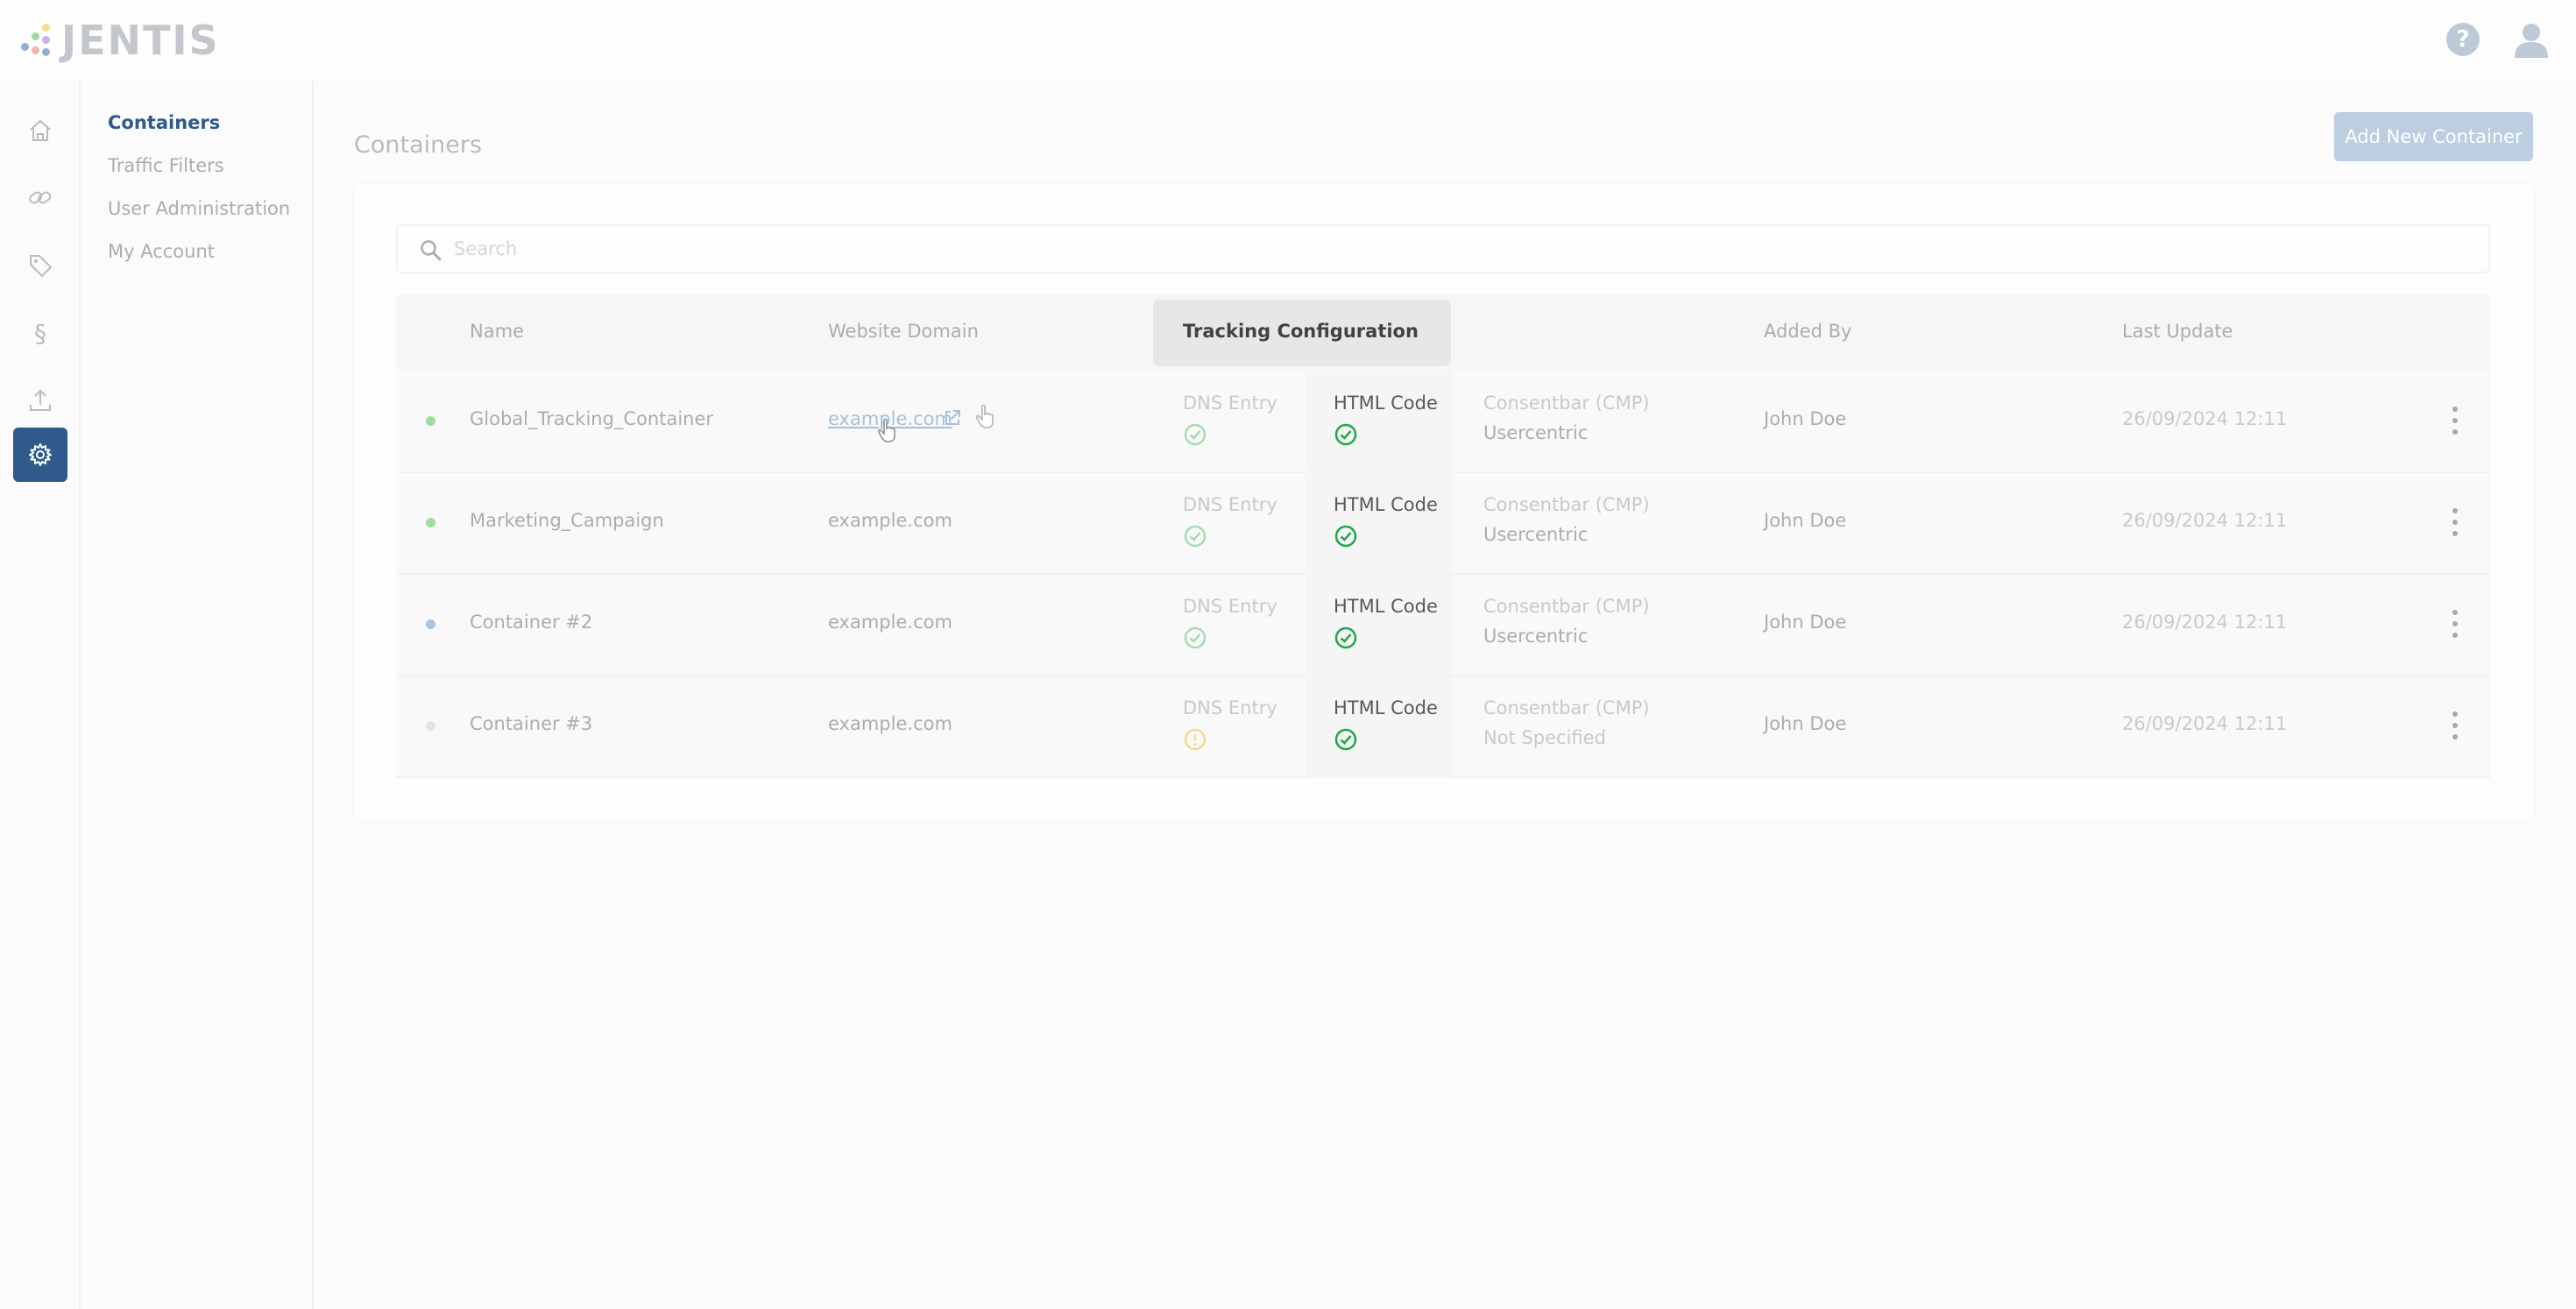 The height and width of the screenshot is (1309, 2576). What do you see at coordinates (952, 418) in the screenshot?
I see `external-link-icon` at bounding box center [952, 418].